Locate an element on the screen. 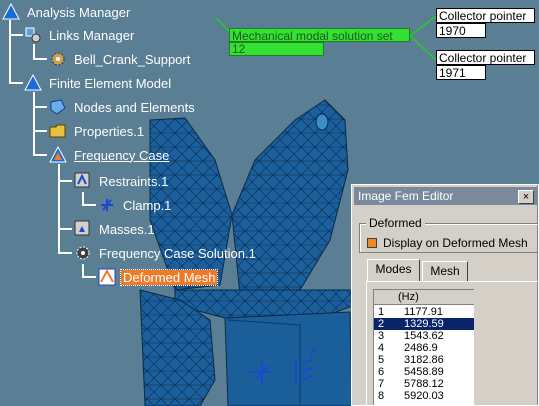 The width and height of the screenshot is (539, 406). display-on-deformed-mesh-label: Display on Deformed Mesh is located at coordinates (455, 243).